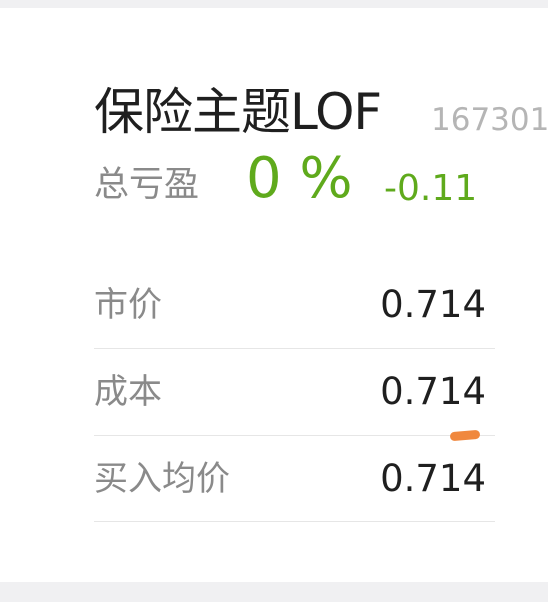 This screenshot has height=602, width=548. I want to click on average-buy-price-value: 0.714, so click(433, 478).